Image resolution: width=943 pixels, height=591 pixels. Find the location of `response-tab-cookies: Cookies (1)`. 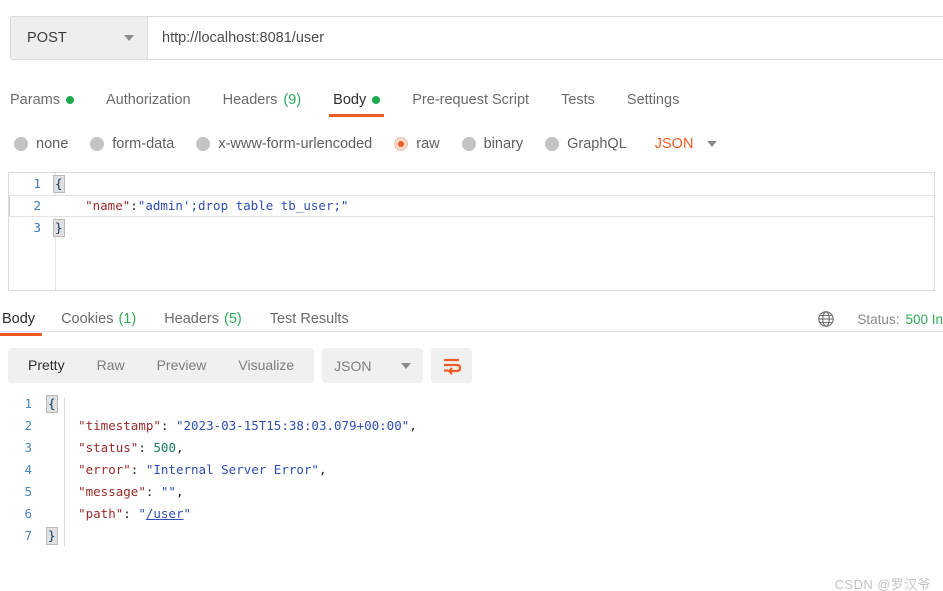

response-tab-cookies: Cookies (1) is located at coordinates (98, 323).